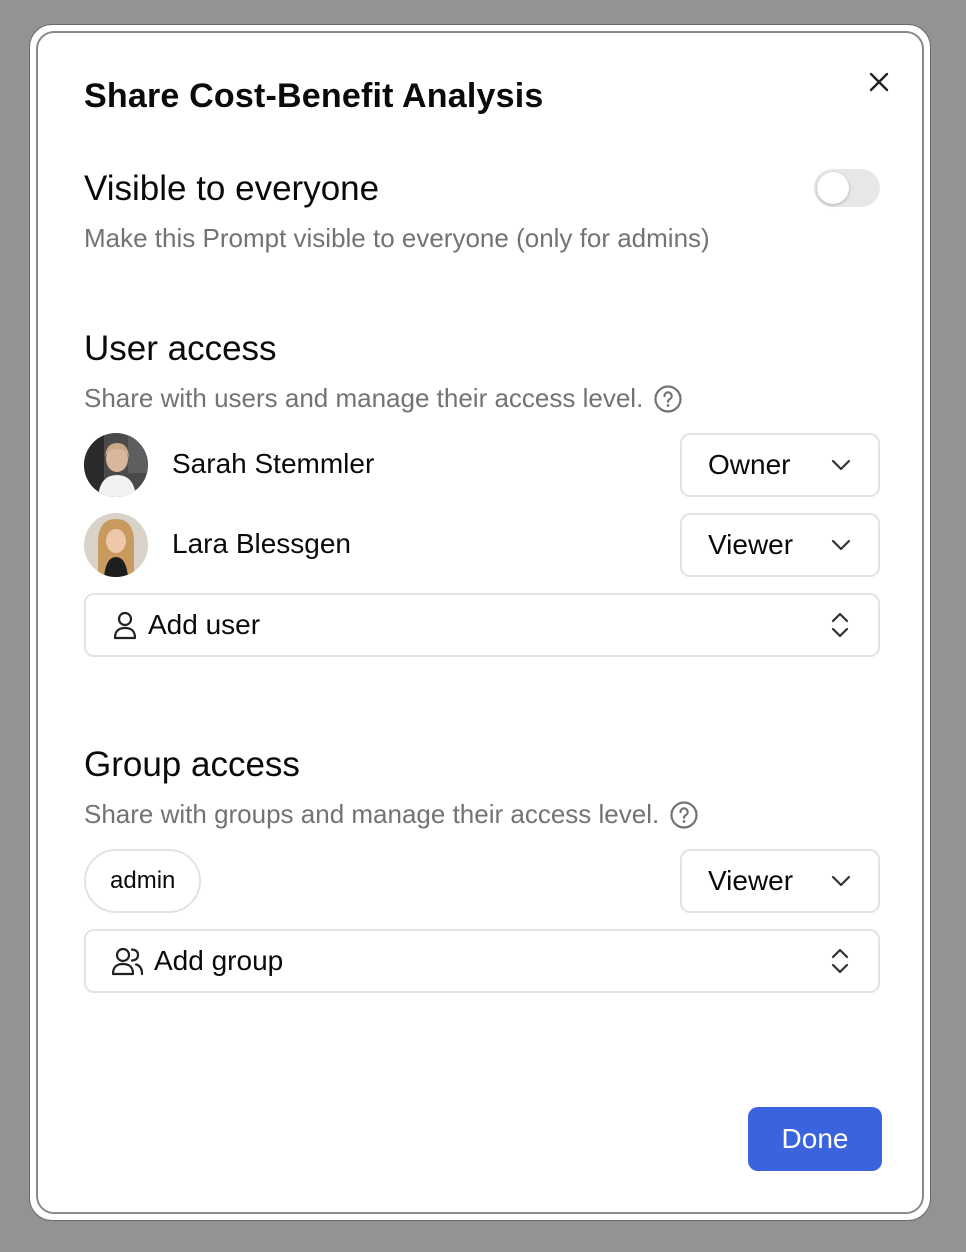 The width and height of the screenshot is (966, 1252). I want to click on add-group-label: Add group, so click(219, 960).